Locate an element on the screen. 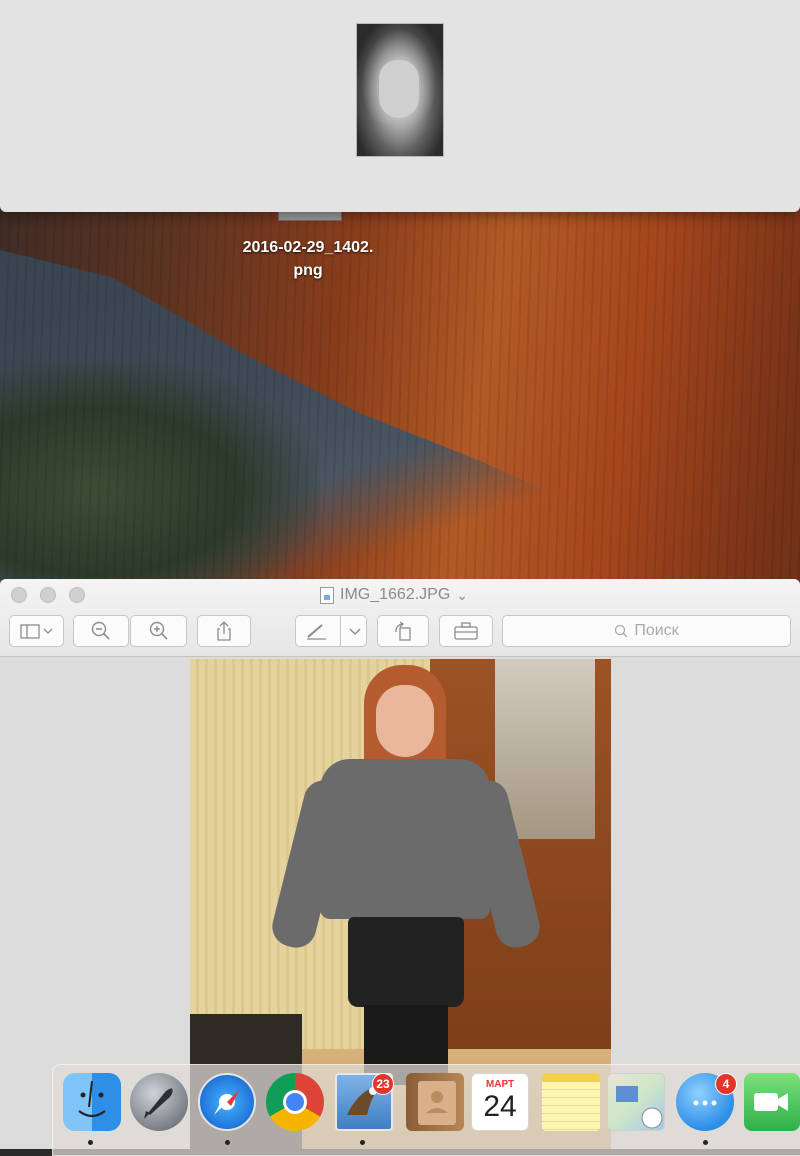  window-title-text: IMG_1662.JPG is located at coordinates (395, 594).